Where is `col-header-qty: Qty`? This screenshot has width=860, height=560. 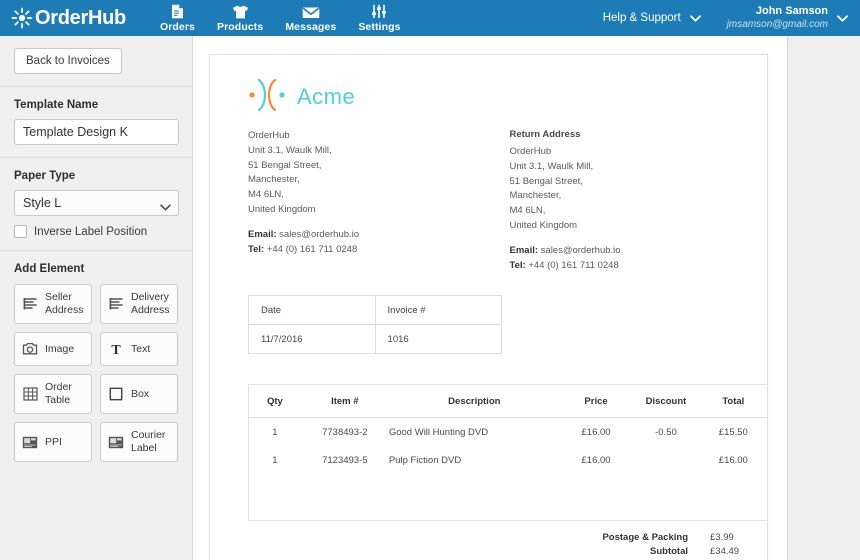
col-header-qty: Qty is located at coordinates (275, 401).